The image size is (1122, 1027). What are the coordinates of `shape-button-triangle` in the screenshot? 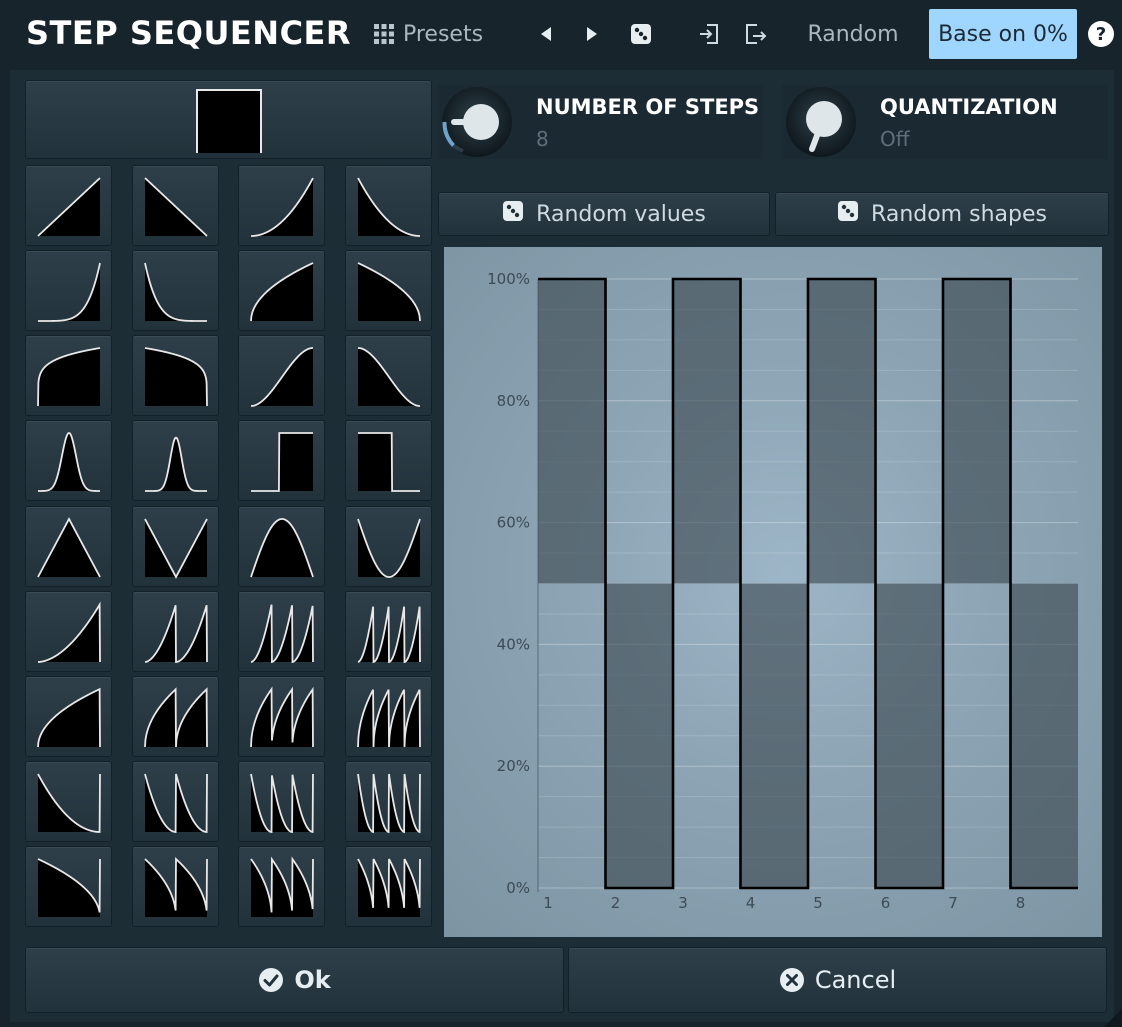 It's located at (68, 546).